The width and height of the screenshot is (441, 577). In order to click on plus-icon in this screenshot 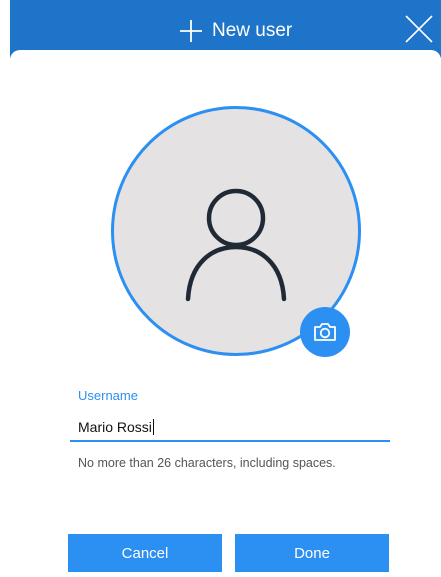, I will do `click(191, 31)`.